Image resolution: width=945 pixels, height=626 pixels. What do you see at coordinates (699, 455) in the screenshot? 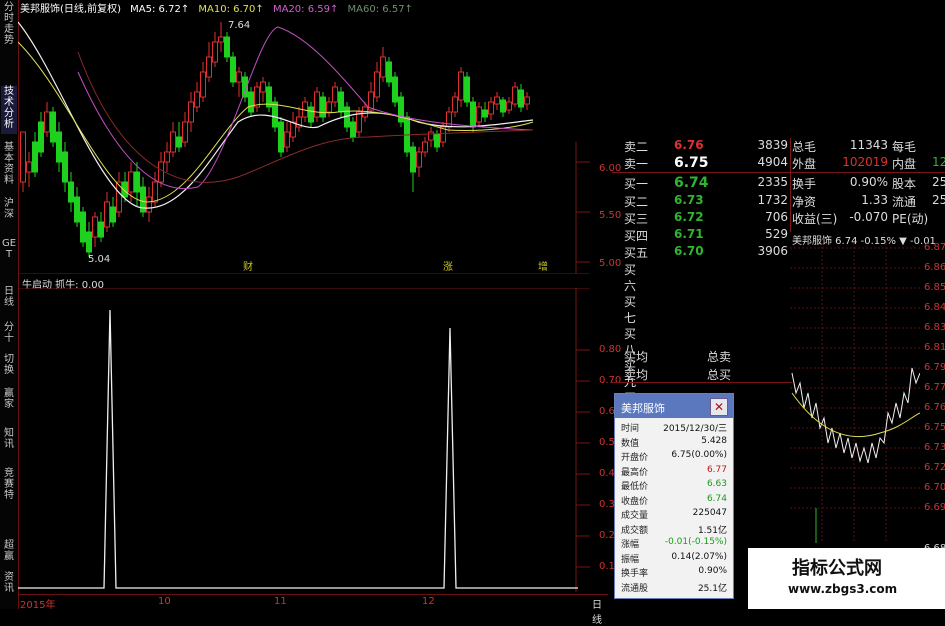
I see `popup-row-value: 6.75(0.00%)` at bounding box center [699, 455].